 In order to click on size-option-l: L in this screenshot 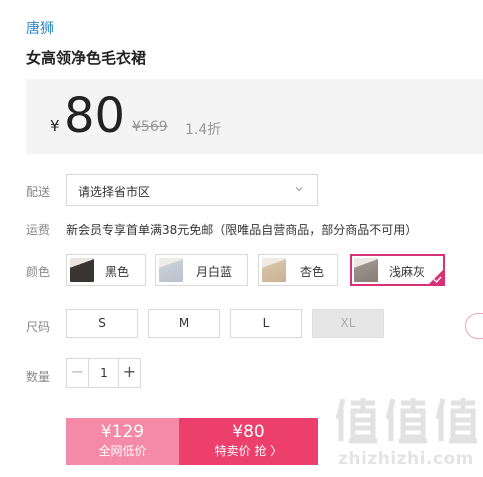, I will do `click(266, 323)`.